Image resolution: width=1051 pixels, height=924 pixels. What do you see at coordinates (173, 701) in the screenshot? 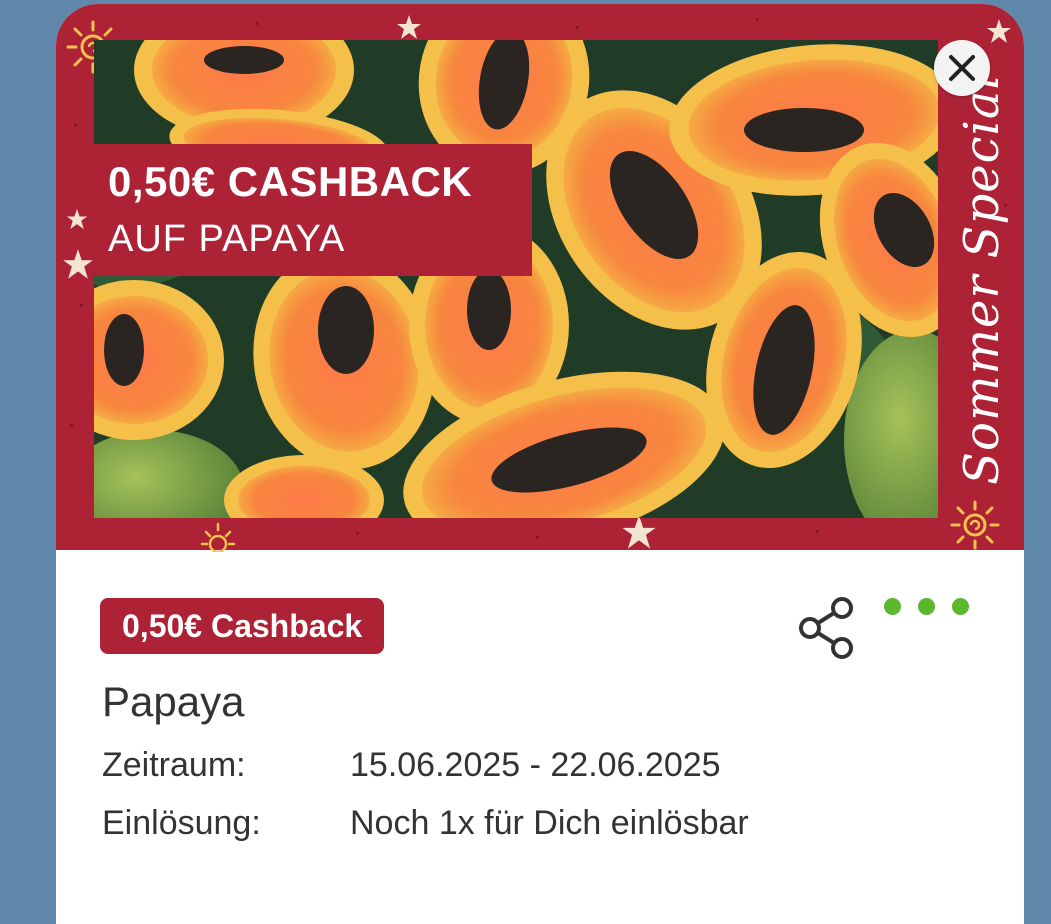
I see `offer-title: Papaya` at bounding box center [173, 701].